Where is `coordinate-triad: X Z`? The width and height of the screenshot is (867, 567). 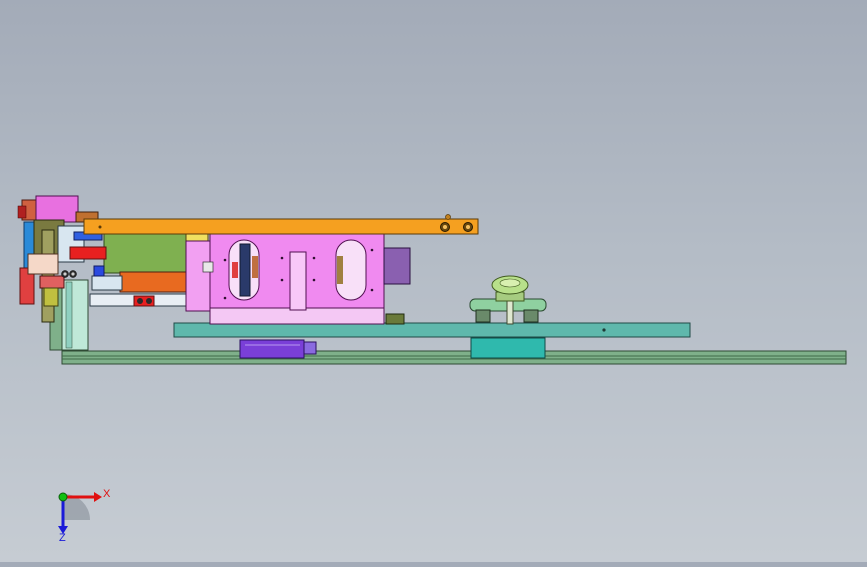 coordinate-triad: X Z is located at coordinates (84, 516).